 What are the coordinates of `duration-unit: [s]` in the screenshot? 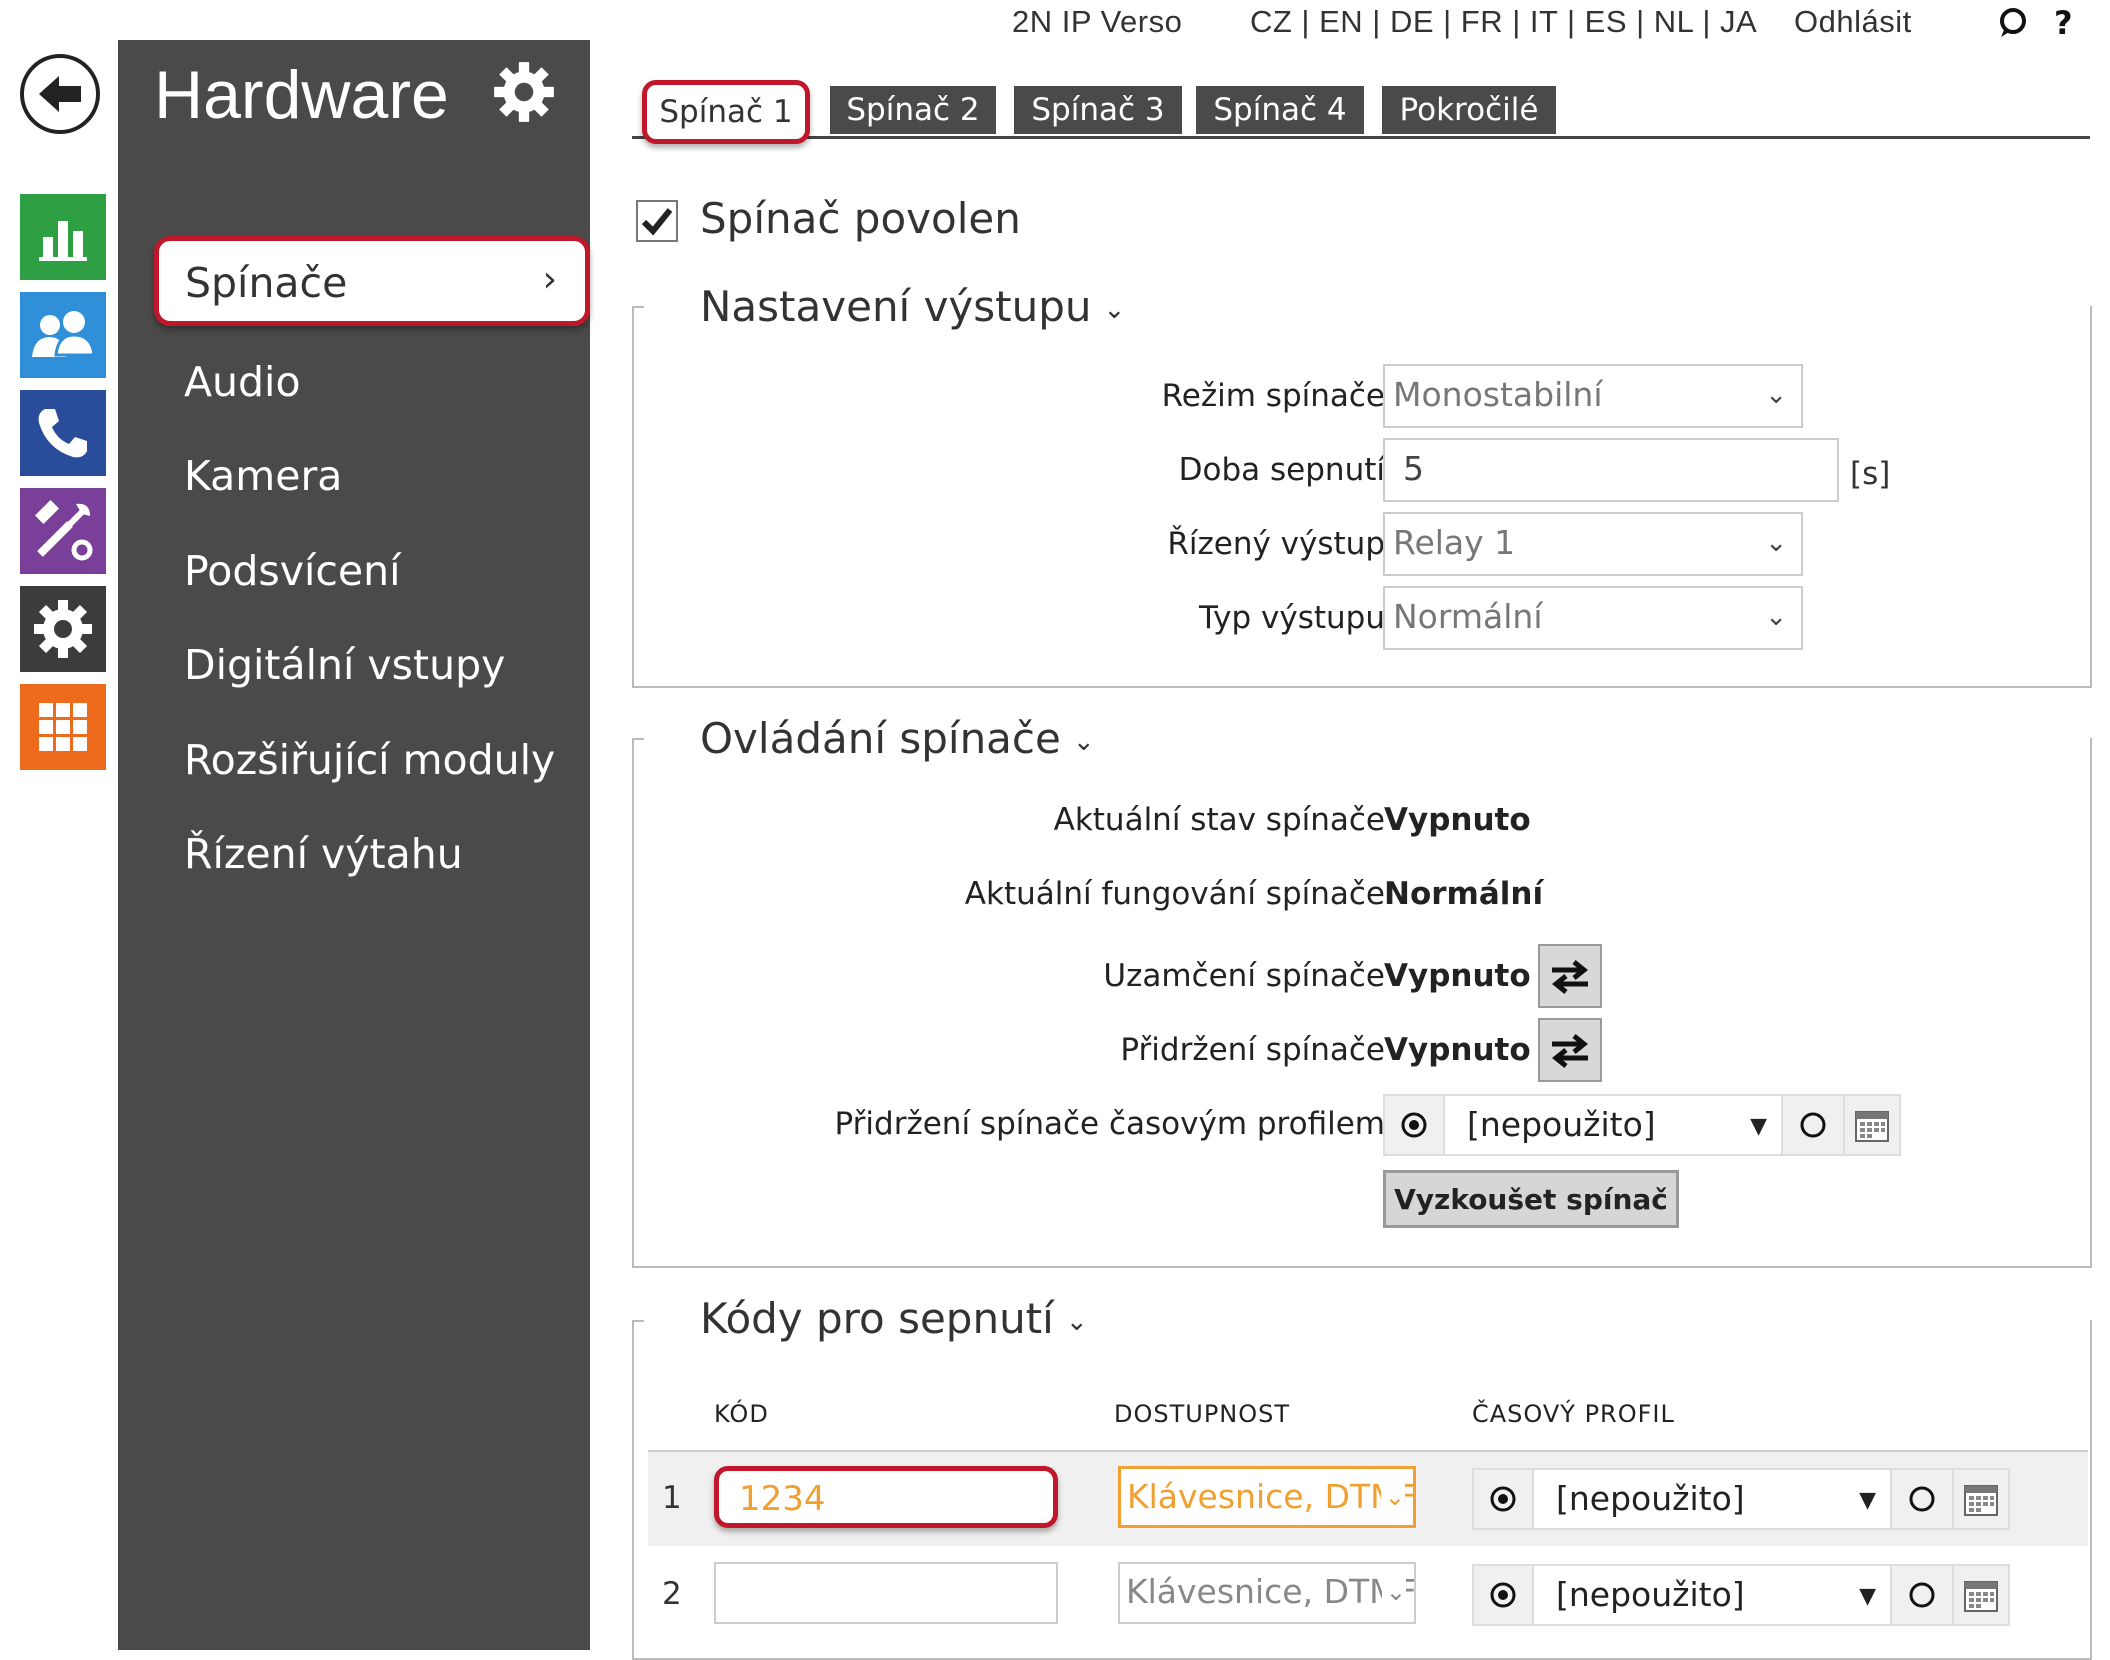 It's located at (1870, 474).